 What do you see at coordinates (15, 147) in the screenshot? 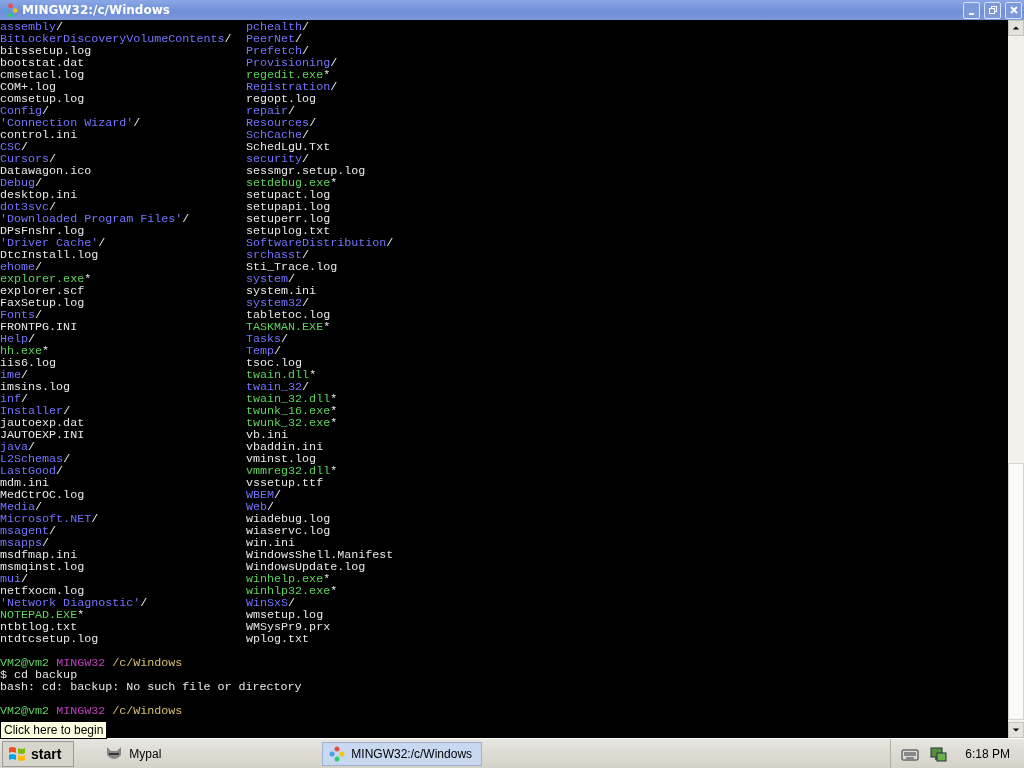
I see `directory-name: CSC/` at bounding box center [15, 147].